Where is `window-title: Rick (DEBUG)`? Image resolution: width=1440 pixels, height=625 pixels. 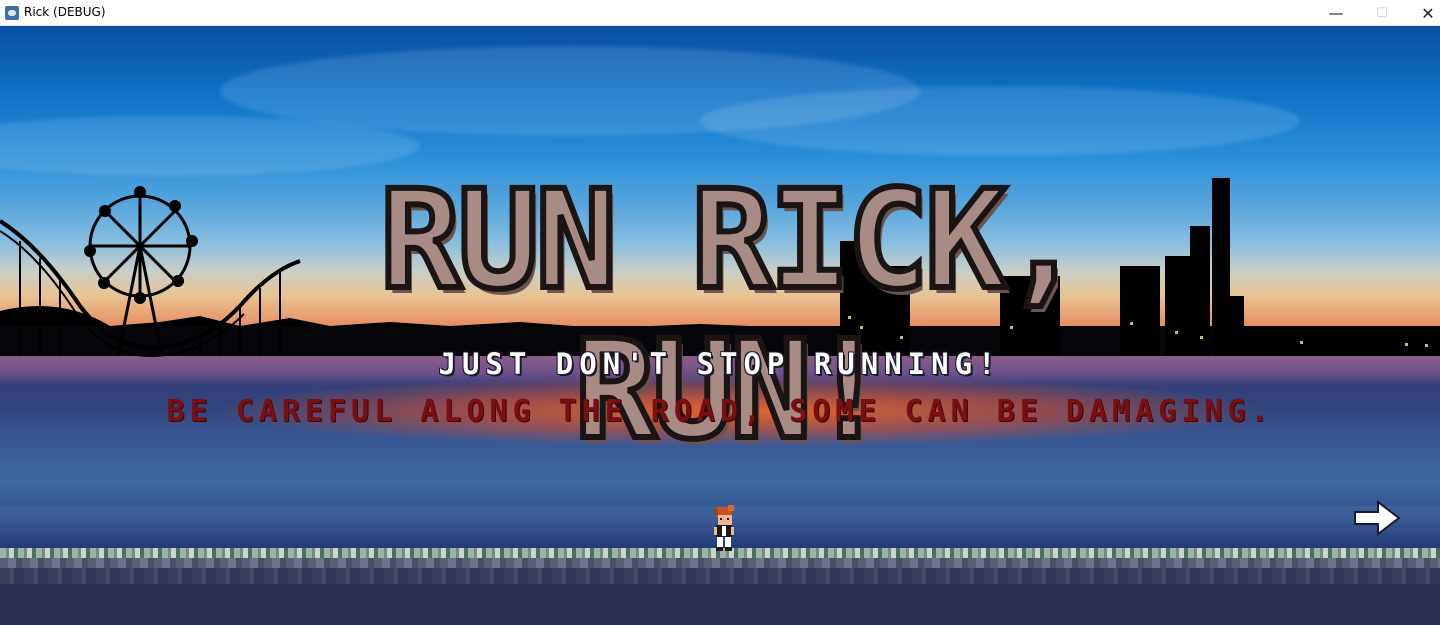
window-title: Rick (DEBUG) is located at coordinates (65, 12).